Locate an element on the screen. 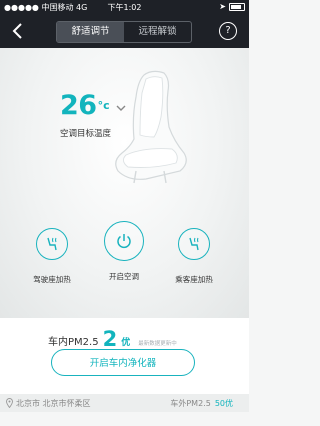  tab-remote-unlock: 远程解锁 is located at coordinates (157, 32).